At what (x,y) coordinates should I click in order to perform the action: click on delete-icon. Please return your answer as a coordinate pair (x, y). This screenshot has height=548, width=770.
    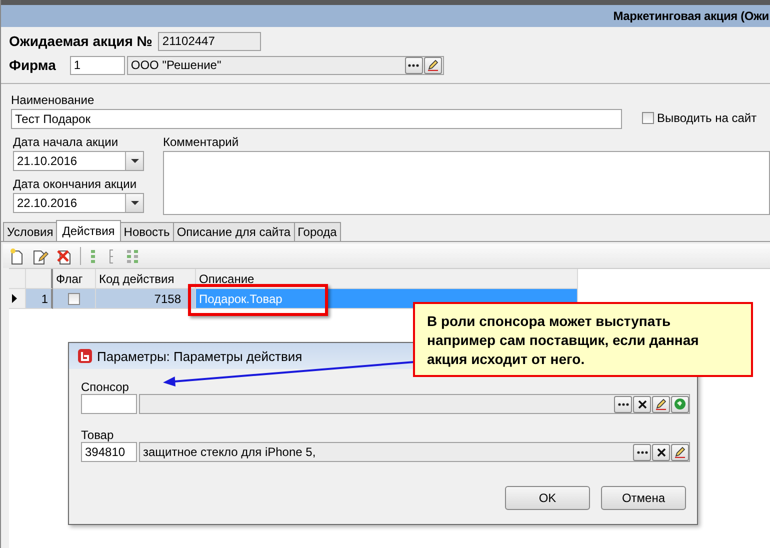
    Looking at the image, I should click on (64, 256).